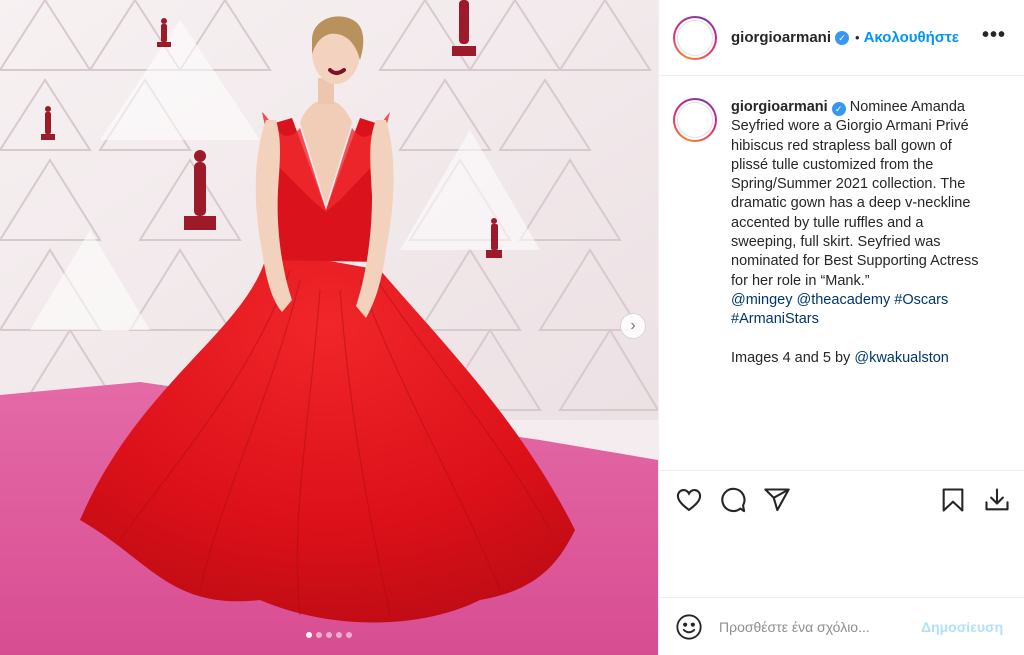 This screenshot has height=655, width=1024. I want to click on more-options-icon: •••, so click(994, 35).